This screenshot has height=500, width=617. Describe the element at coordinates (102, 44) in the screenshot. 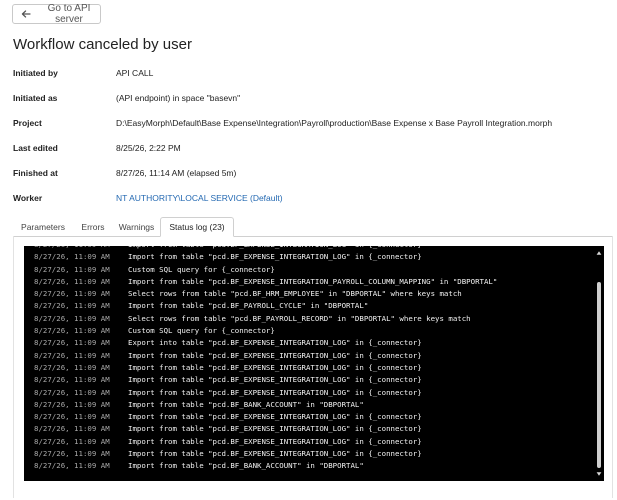

I see `page-title: Workflow canceled by user` at that location.